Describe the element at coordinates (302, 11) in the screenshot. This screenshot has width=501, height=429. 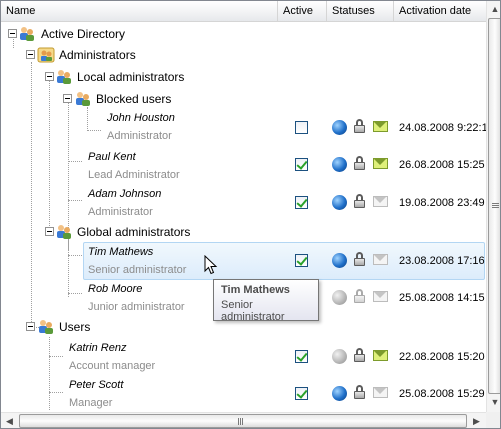
I see `column-header-active: Active` at that location.